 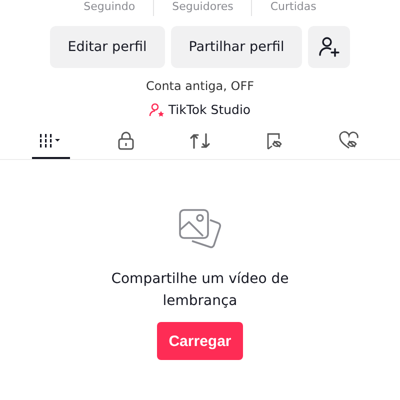 What do you see at coordinates (200, 86) in the screenshot?
I see `profile-bio: Conta antiga, OFF` at bounding box center [200, 86].